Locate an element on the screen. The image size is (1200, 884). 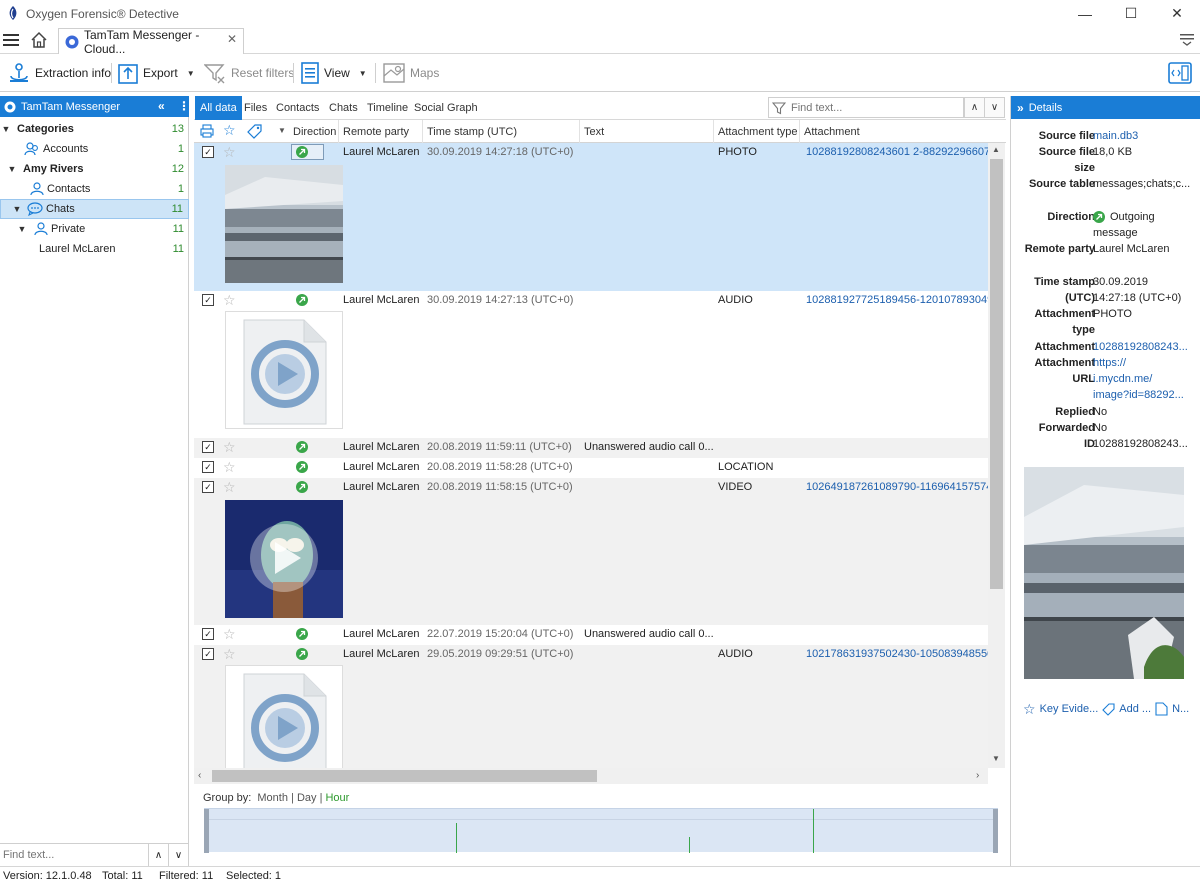
tree-item-accounts: Accounts 1 is located at coordinates (94, 149).